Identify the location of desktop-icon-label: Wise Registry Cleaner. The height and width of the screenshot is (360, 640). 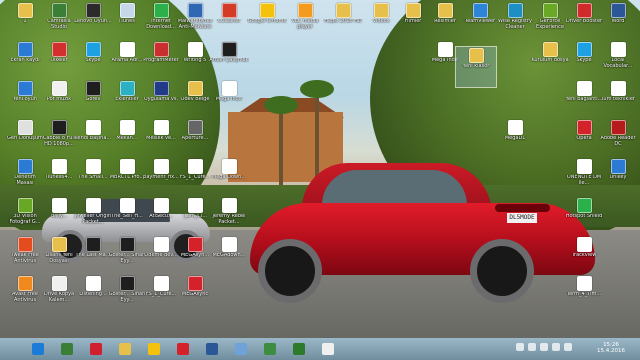
(515, 24).